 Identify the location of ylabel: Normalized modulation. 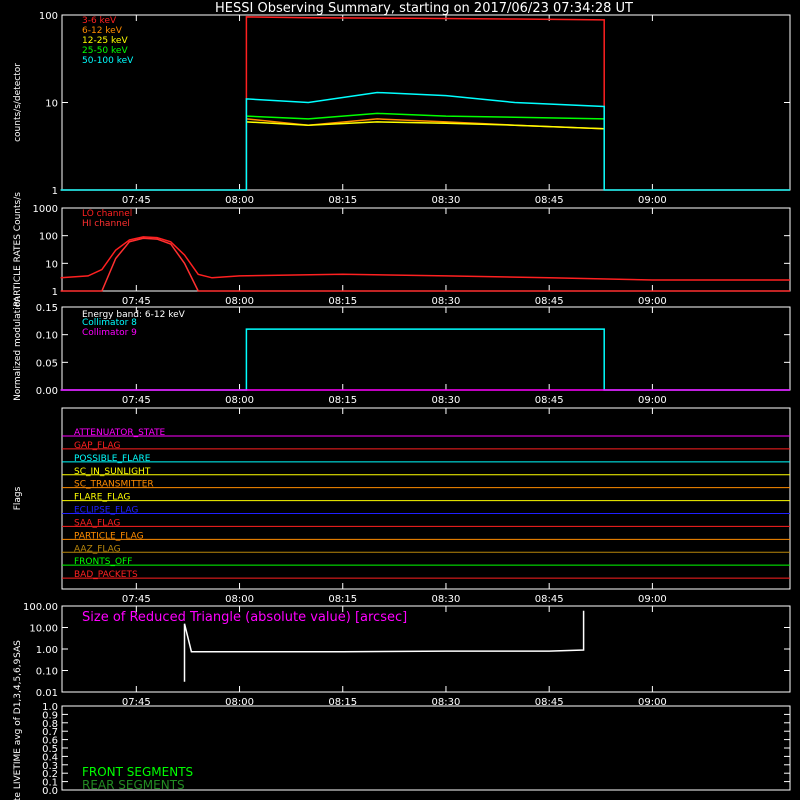
(18, 348).